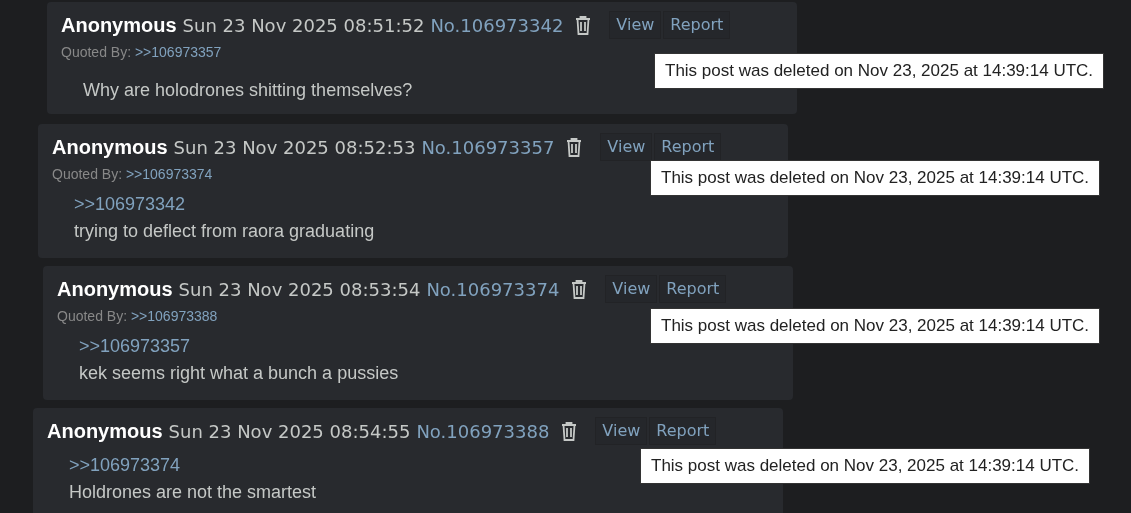  I want to click on post-number-link: No.106973342, so click(497, 25).